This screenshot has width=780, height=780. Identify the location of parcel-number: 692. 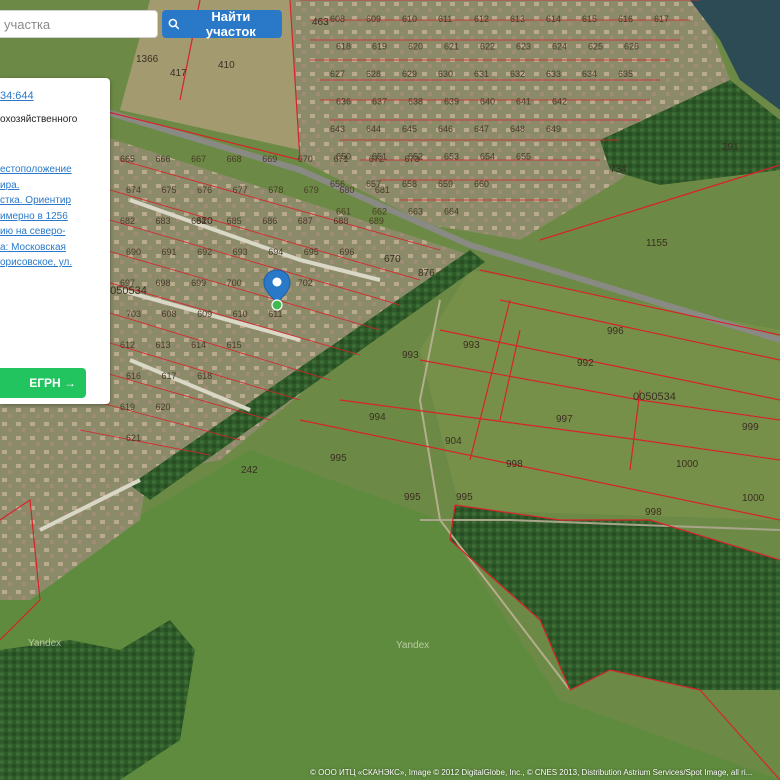
(204, 252).